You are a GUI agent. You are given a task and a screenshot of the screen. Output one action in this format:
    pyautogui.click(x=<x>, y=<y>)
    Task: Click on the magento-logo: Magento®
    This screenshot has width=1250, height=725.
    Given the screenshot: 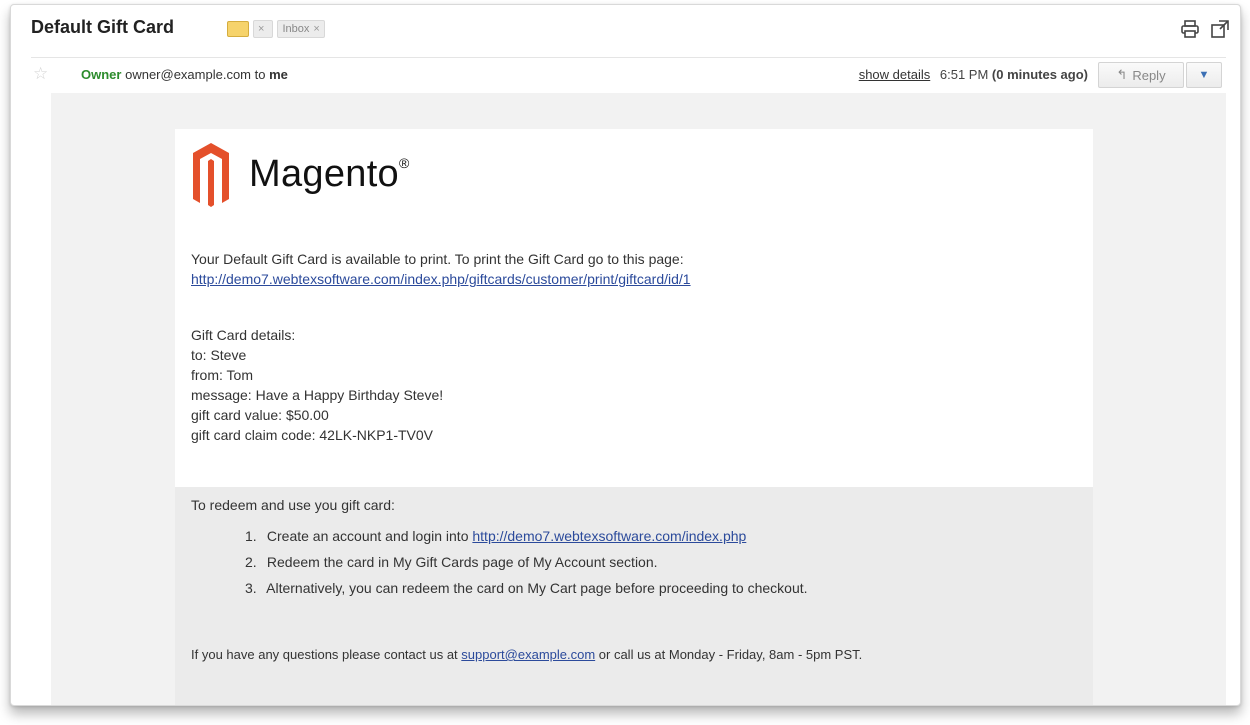 What is the action you would take?
    pyautogui.click(x=300, y=174)
    